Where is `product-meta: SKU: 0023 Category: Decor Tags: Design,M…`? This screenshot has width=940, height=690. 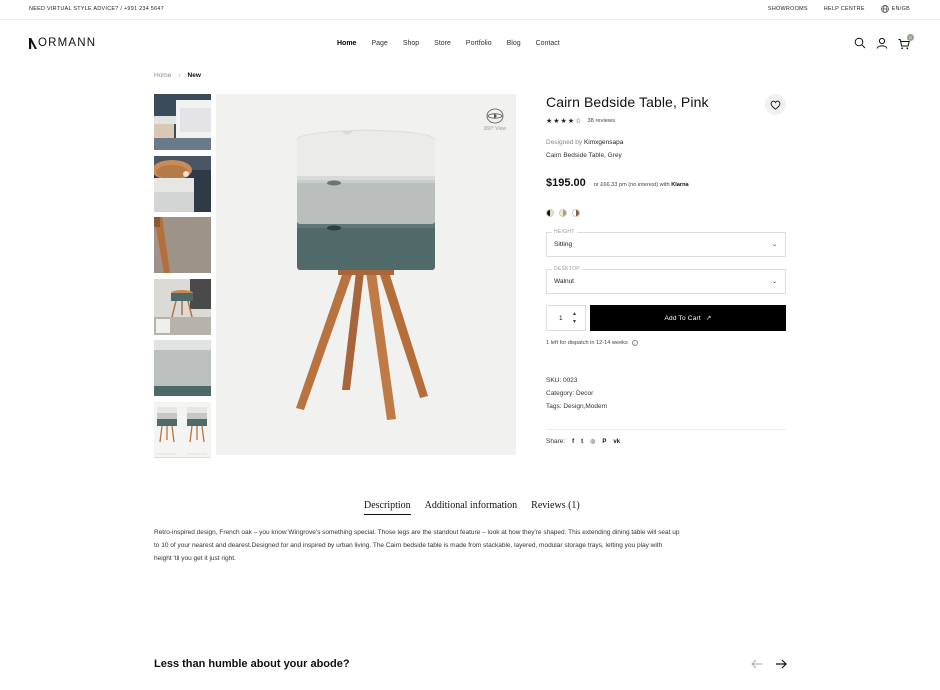
product-meta: SKU: 0023 Category: Decor Tags: Design,M… is located at coordinates (666, 393).